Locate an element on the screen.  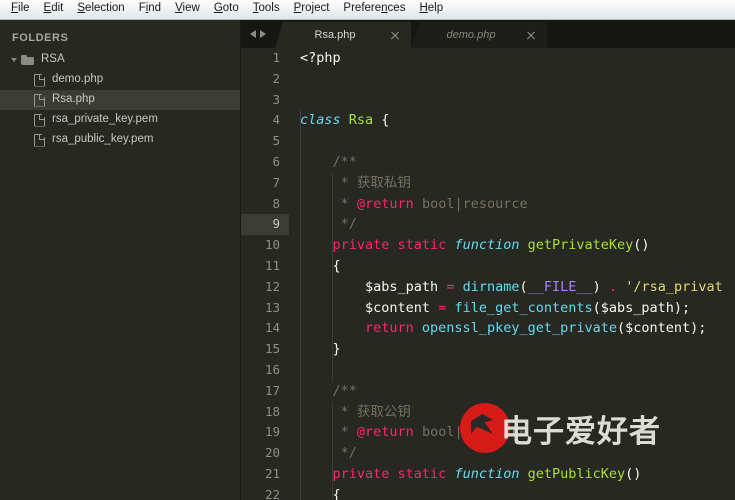
code-token: <?php is located at coordinates (320, 58).